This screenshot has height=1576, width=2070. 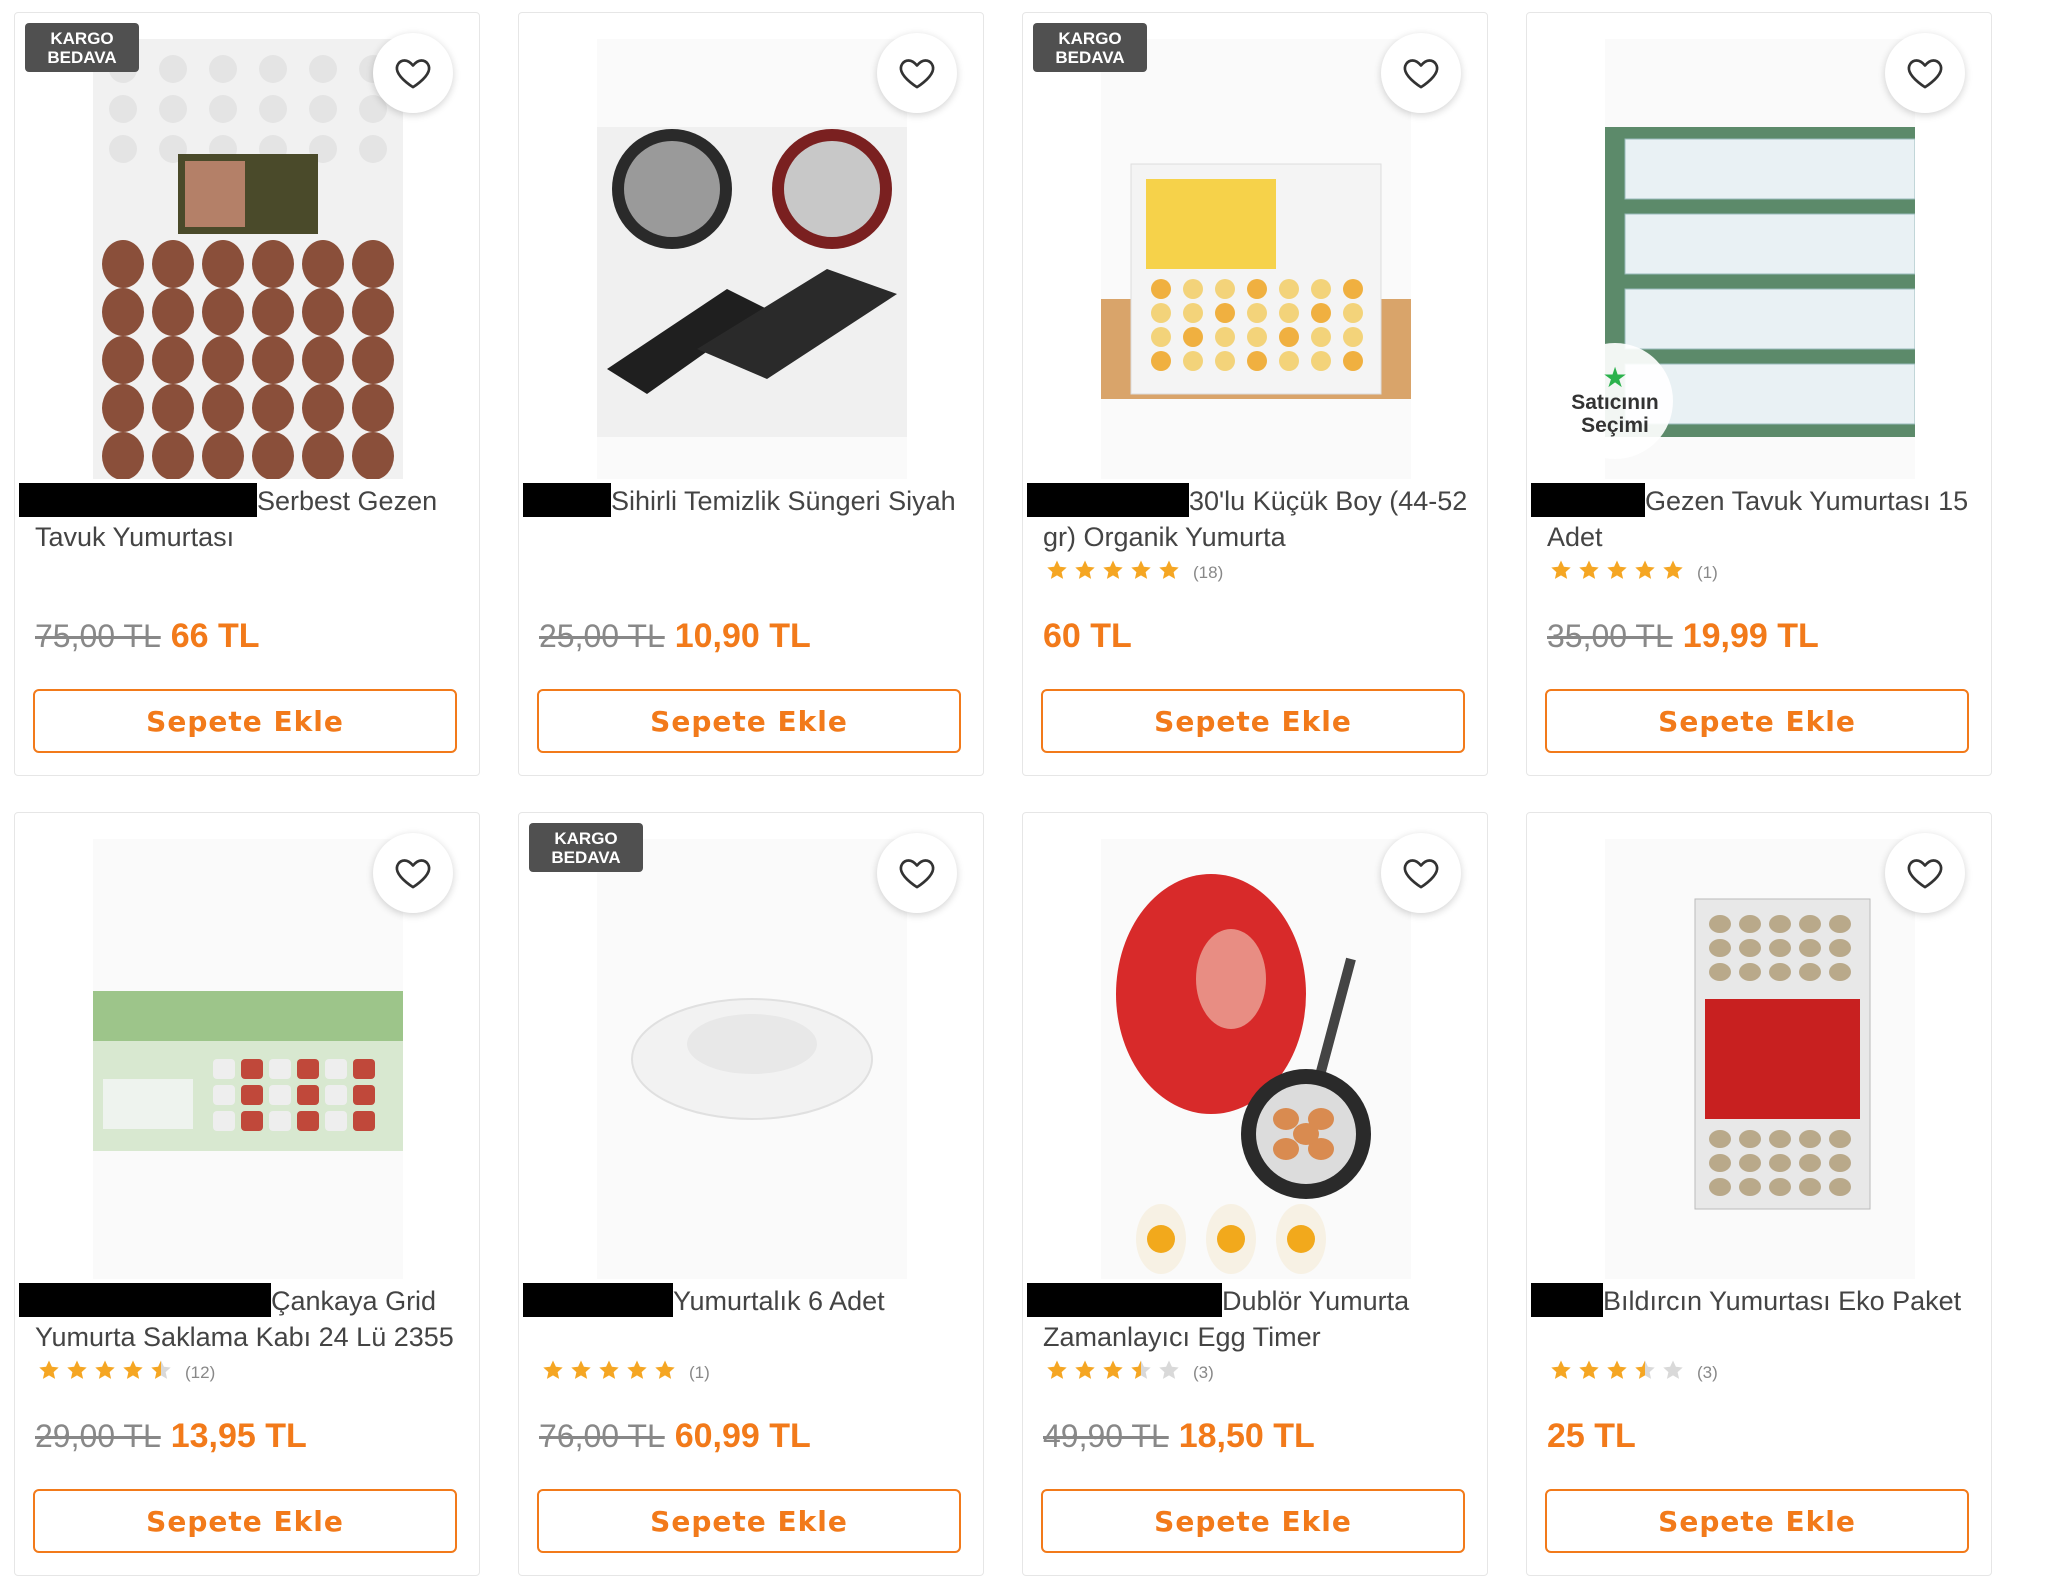 I want to click on review-count: (12), so click(x=200, y=1372).